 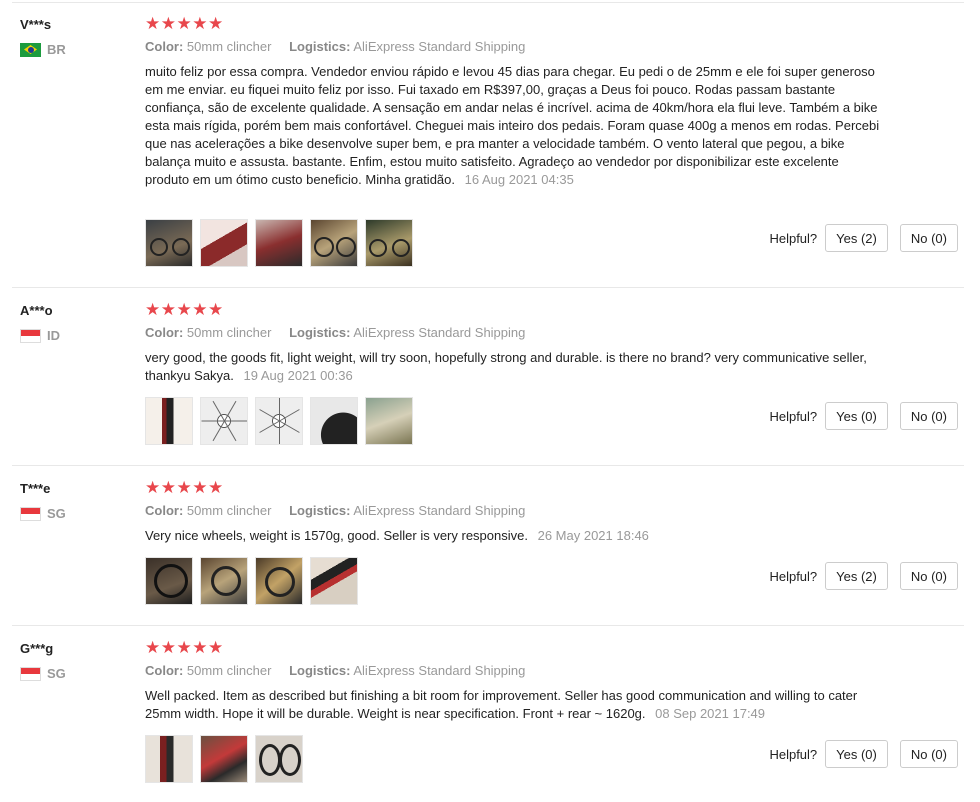 I want to click on reviewer-name: A***o, so click(x=36, y=310).